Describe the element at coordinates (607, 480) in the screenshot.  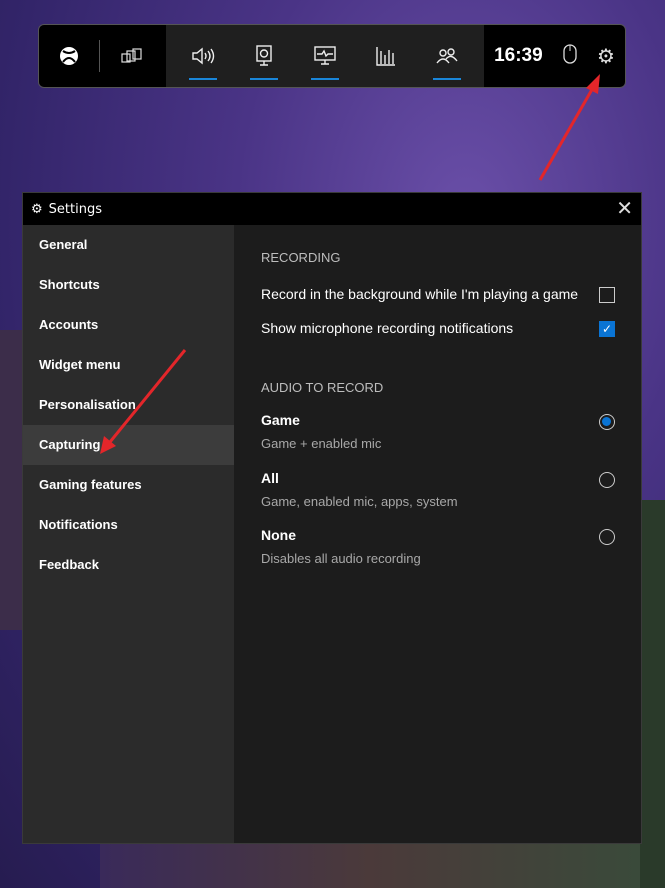
I see `radio-all` at that location.